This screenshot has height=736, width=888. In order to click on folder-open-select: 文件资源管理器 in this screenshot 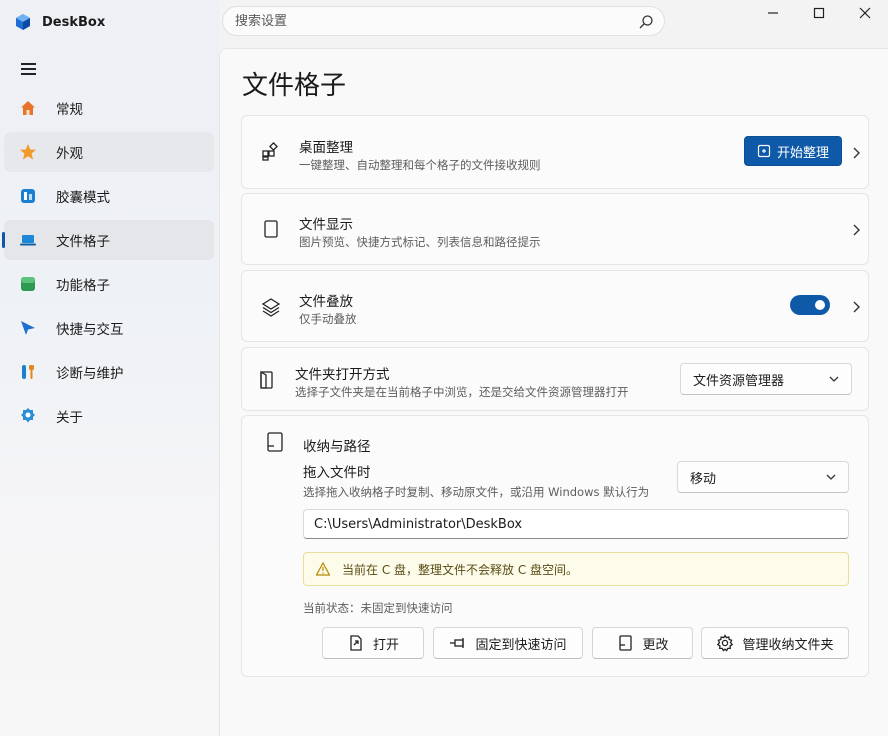, I will do `click(766, 379)`.